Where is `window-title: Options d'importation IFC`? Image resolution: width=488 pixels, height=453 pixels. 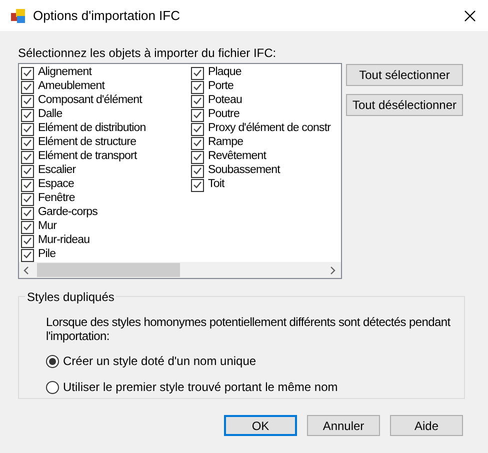 window-title: Options d'importation IFC is located at coordinates (106, 15).